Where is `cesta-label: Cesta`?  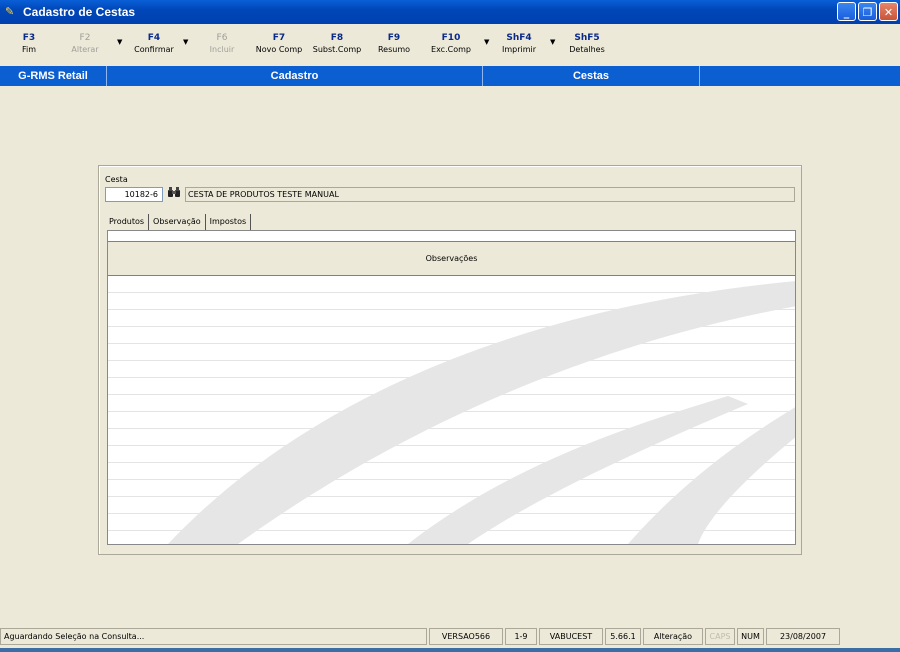 cesta-label: Cesta is located at coordinates (116, 179).